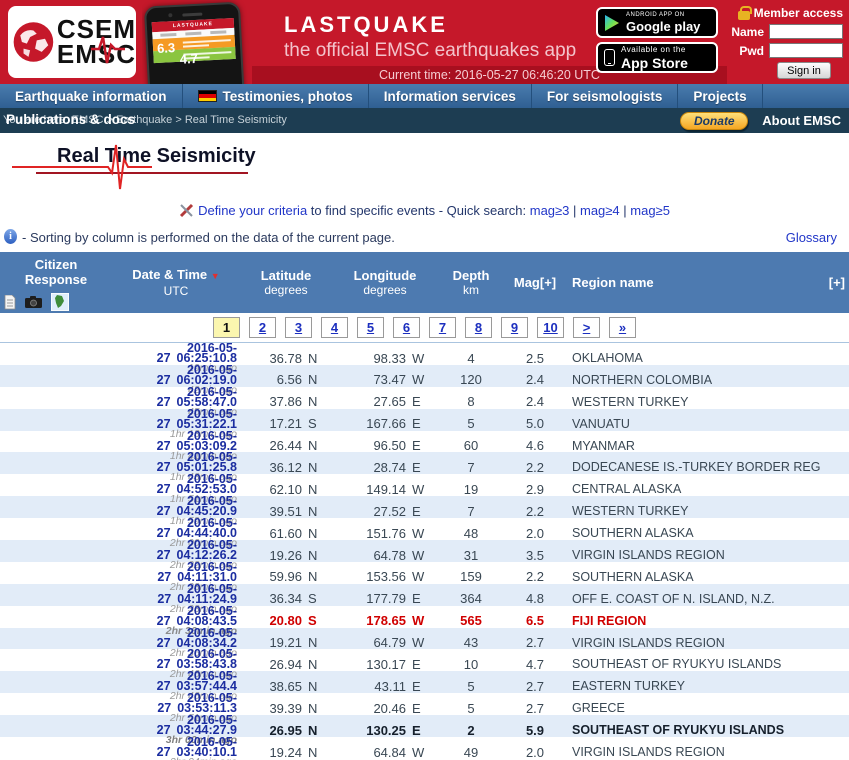 This screenshot has width=849, height=760. Describe the element at coordinates (471, 752) in the screenshot. I see `depth-cell: 49` at that location.